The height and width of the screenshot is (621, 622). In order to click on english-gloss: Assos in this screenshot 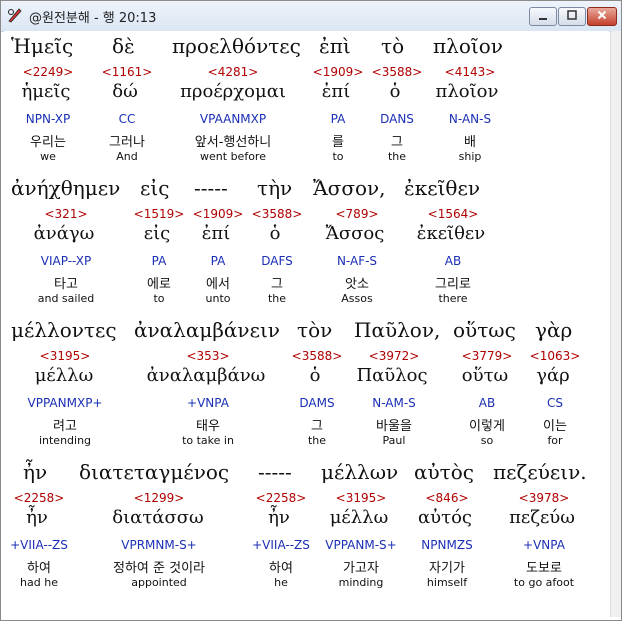, I will do `click(357, 298)`.